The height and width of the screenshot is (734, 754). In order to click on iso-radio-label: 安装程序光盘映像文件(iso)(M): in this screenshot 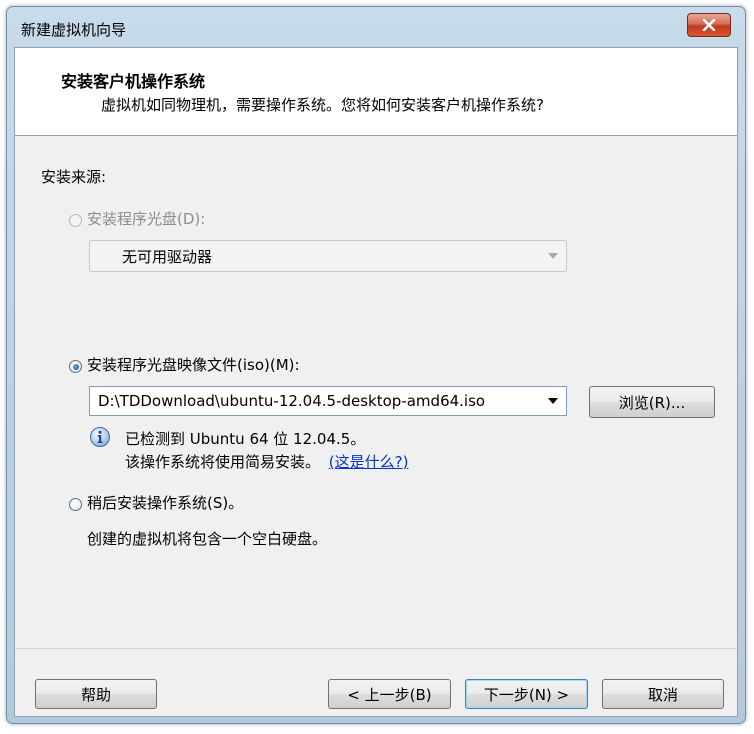, I will do `click(193, 364)`.